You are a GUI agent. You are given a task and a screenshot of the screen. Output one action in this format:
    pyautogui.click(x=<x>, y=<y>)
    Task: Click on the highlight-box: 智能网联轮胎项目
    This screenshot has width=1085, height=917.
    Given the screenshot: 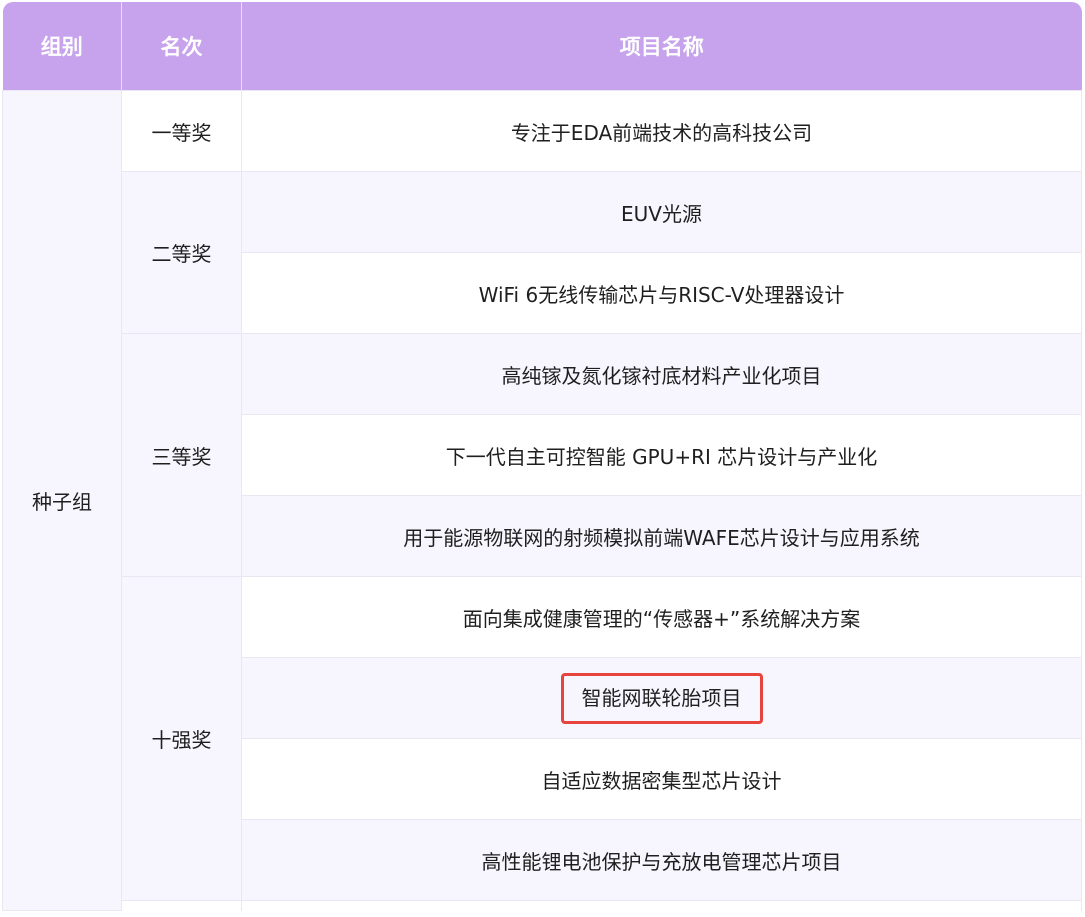 What is the action you would take?
    pyautogui.click(x=661, y=698)
    